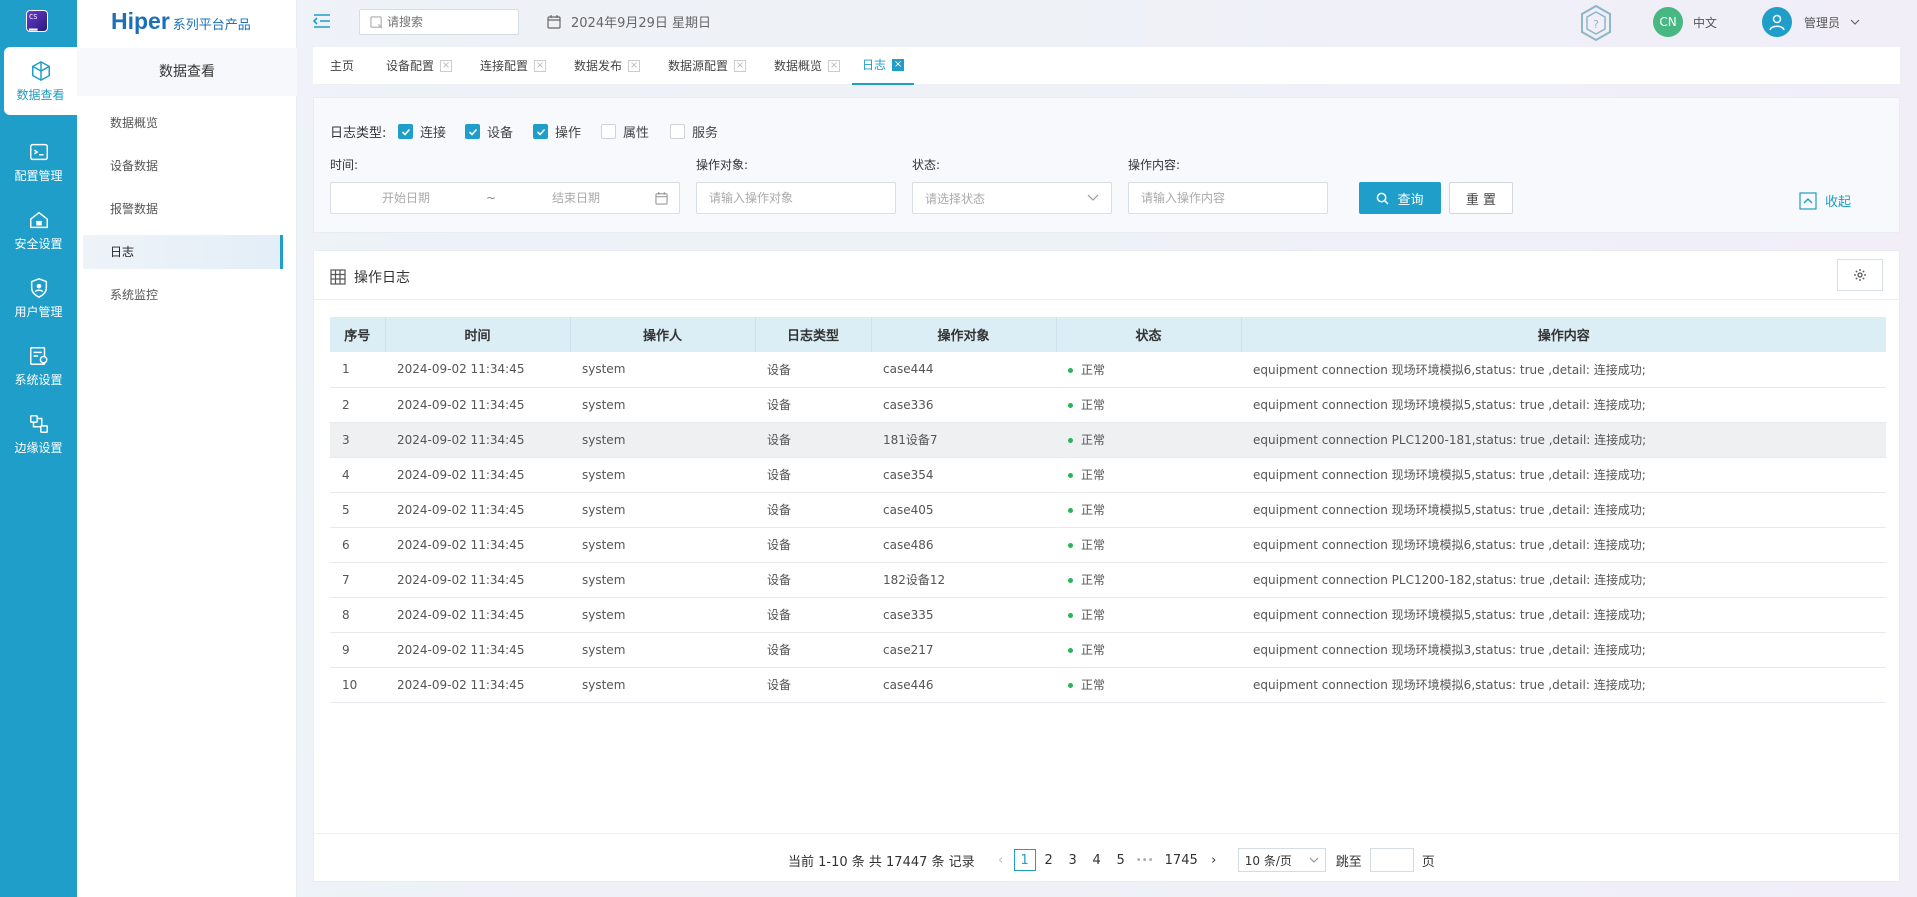  What do you see at coordinates (1825, 200) in the screenshot?
I see `collapse-button: 收起` at bounding box center [1825, 200].